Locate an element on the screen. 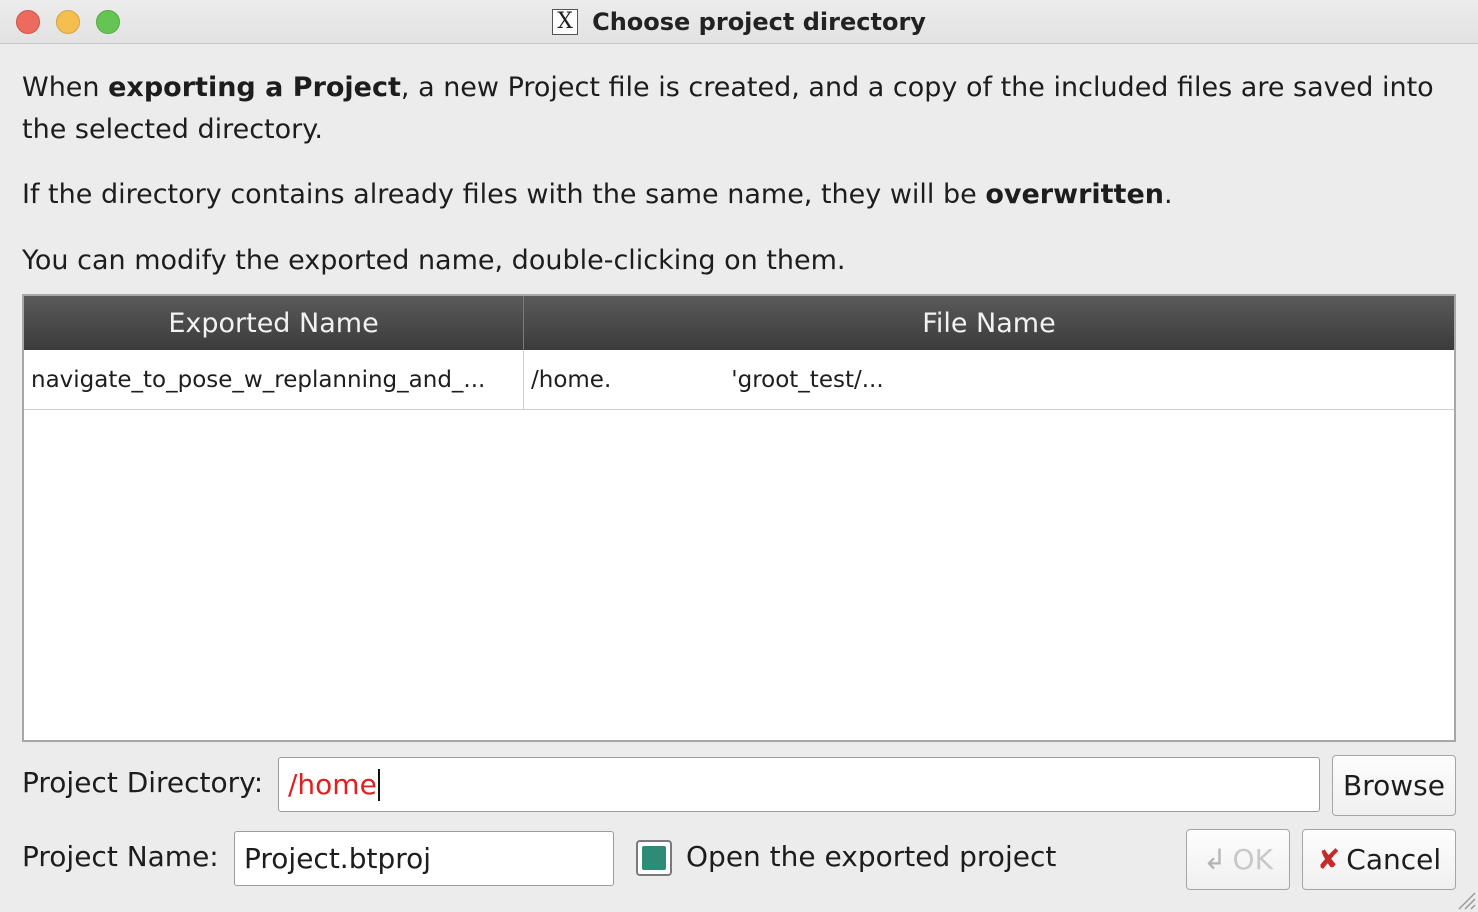 The width and height of the screenshot is (1478, 912). project-name-input: Project.btproj is located at coordinates (424, 858).